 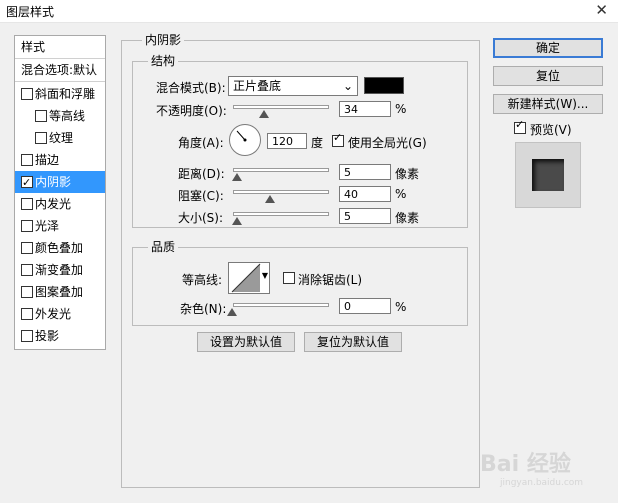 I want to click on close-icon: ✕, so click(x=601, y=10).